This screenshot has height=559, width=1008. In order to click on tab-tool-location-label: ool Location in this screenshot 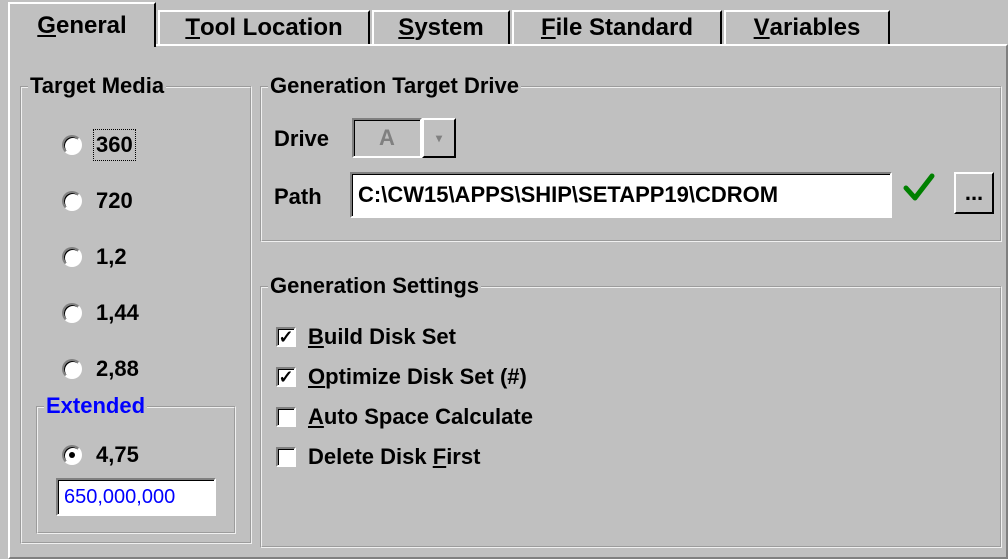, I will do `click(271, 27)`.